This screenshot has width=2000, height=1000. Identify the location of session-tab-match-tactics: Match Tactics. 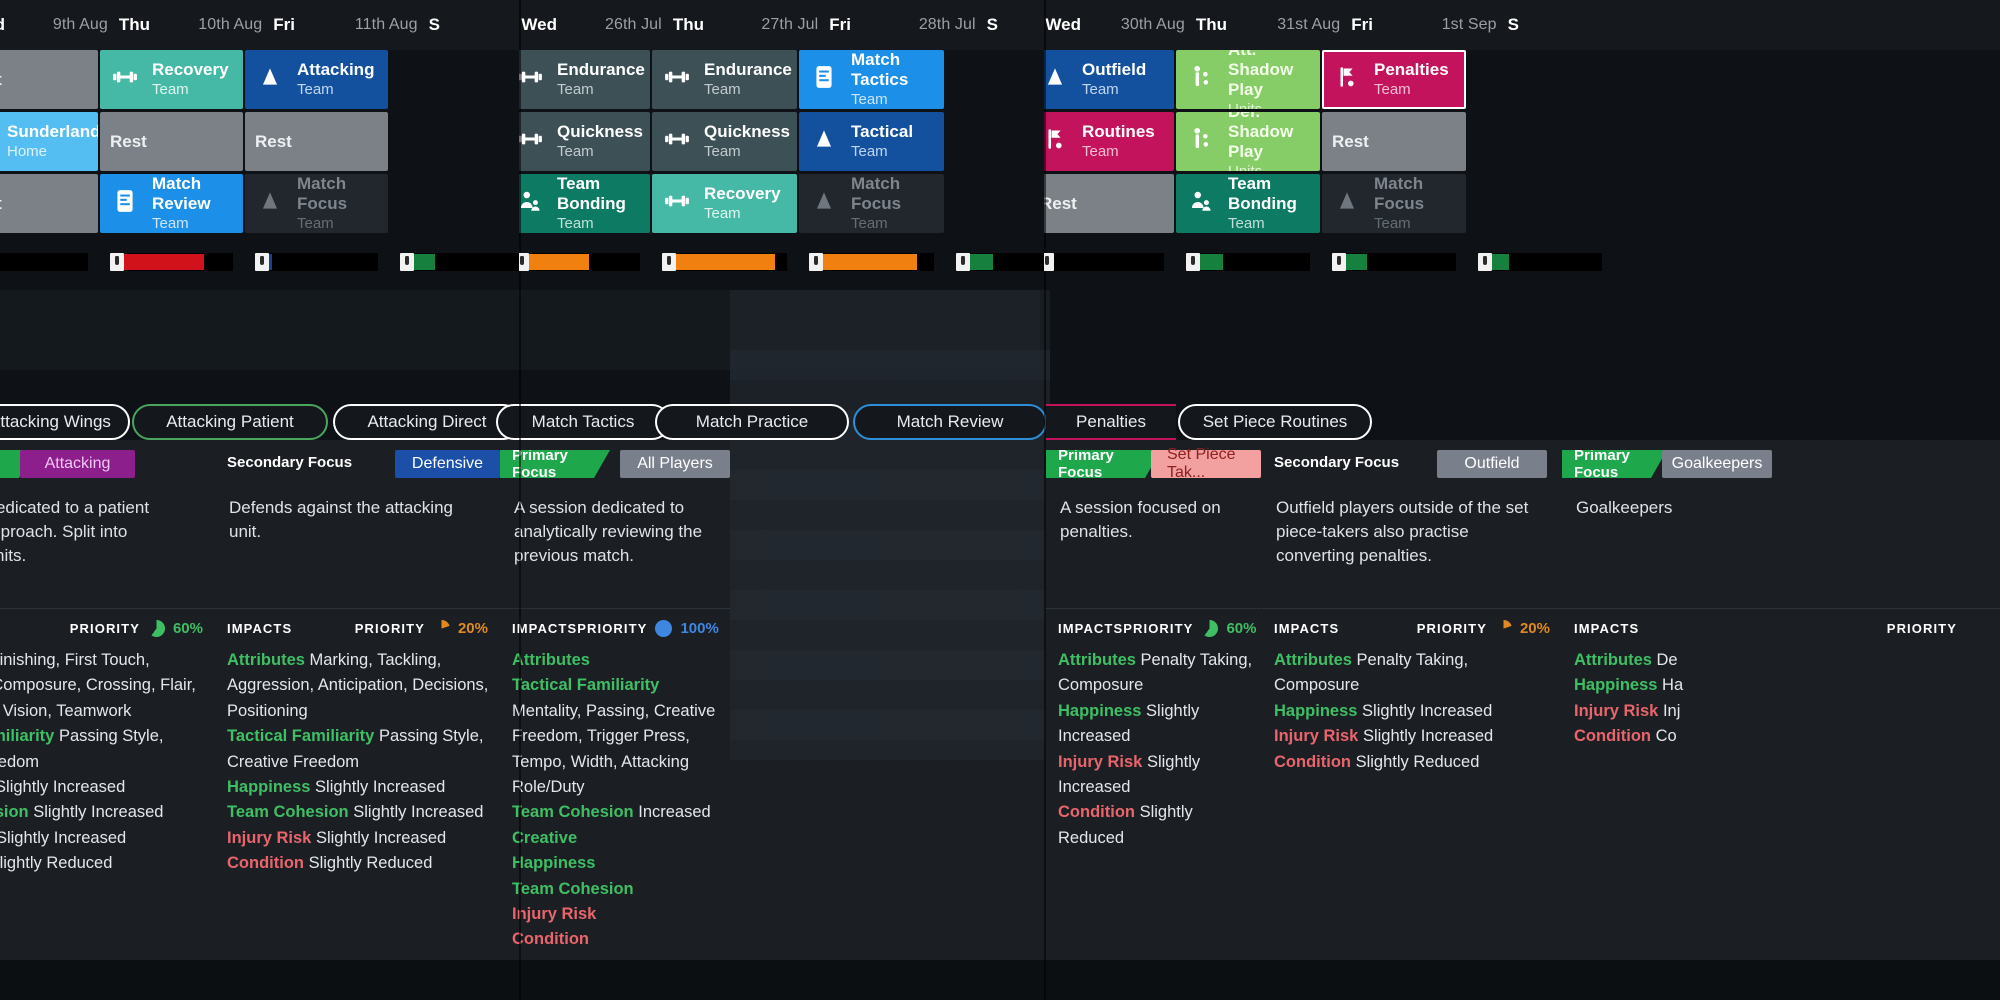
(583, 422).